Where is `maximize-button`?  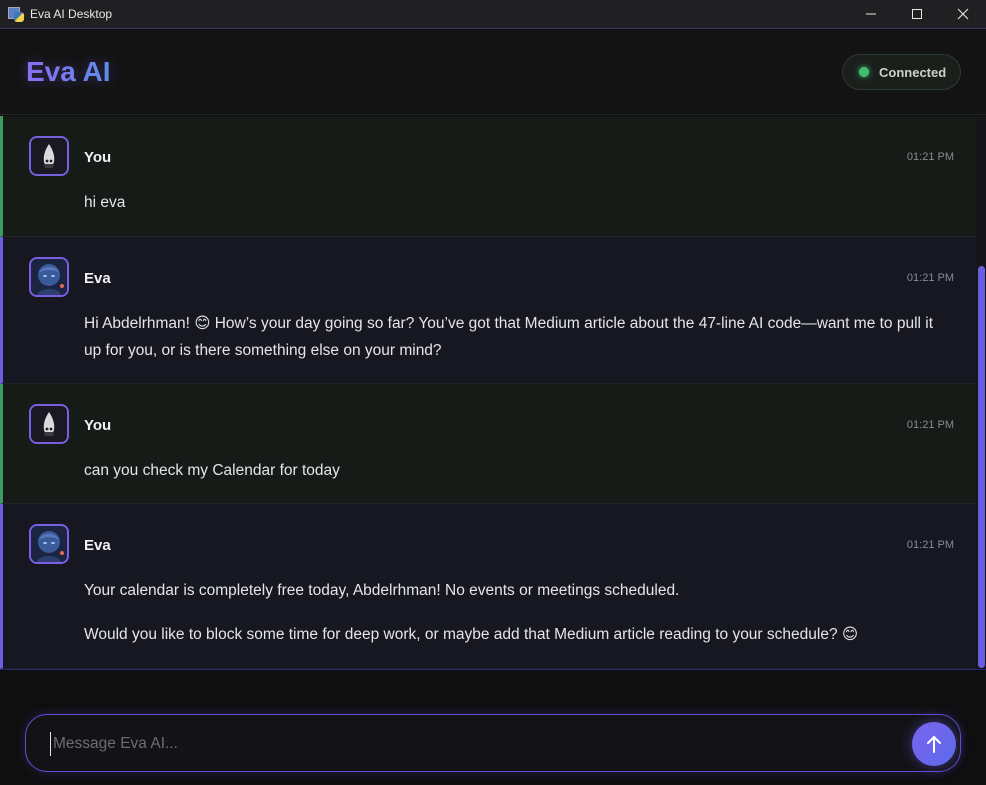
maximize-button is located at coordinates (917, 14).